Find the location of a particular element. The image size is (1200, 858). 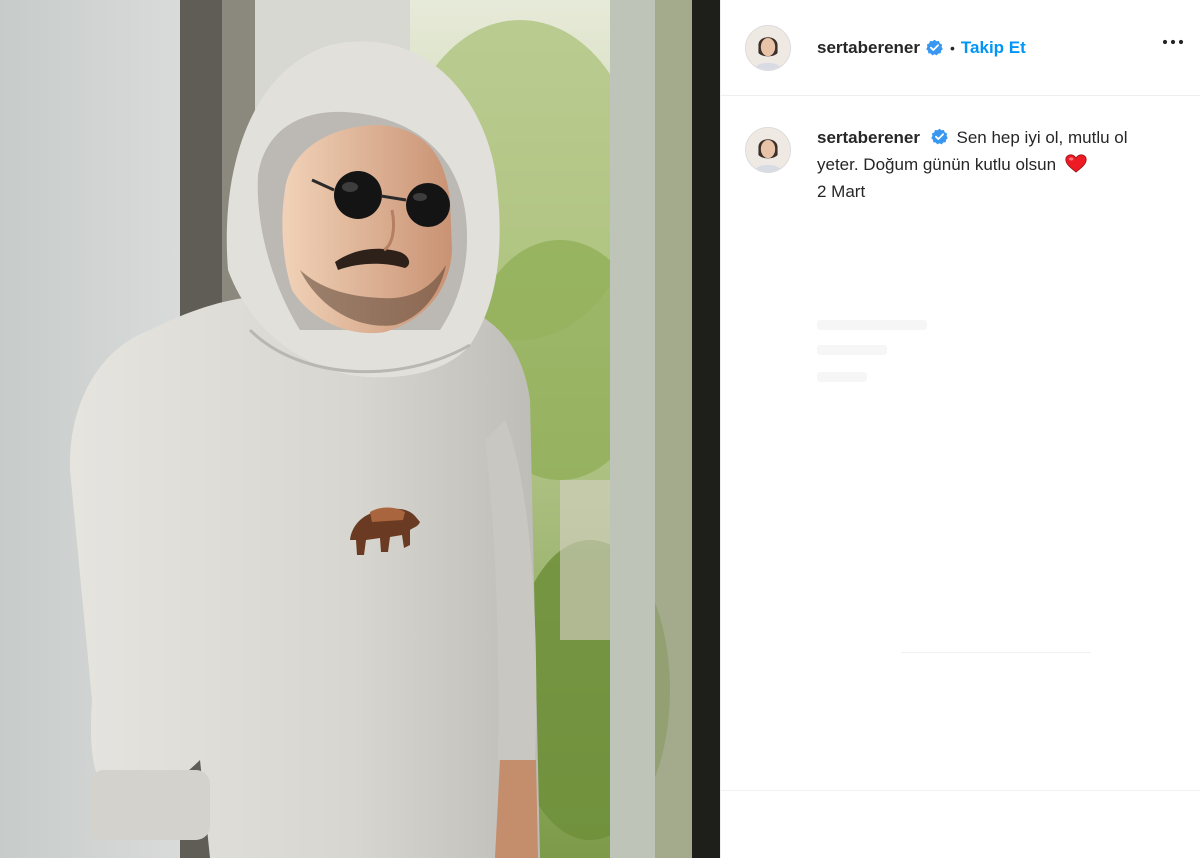

heart-emoji-icon is located at coordinates (1076, 163).